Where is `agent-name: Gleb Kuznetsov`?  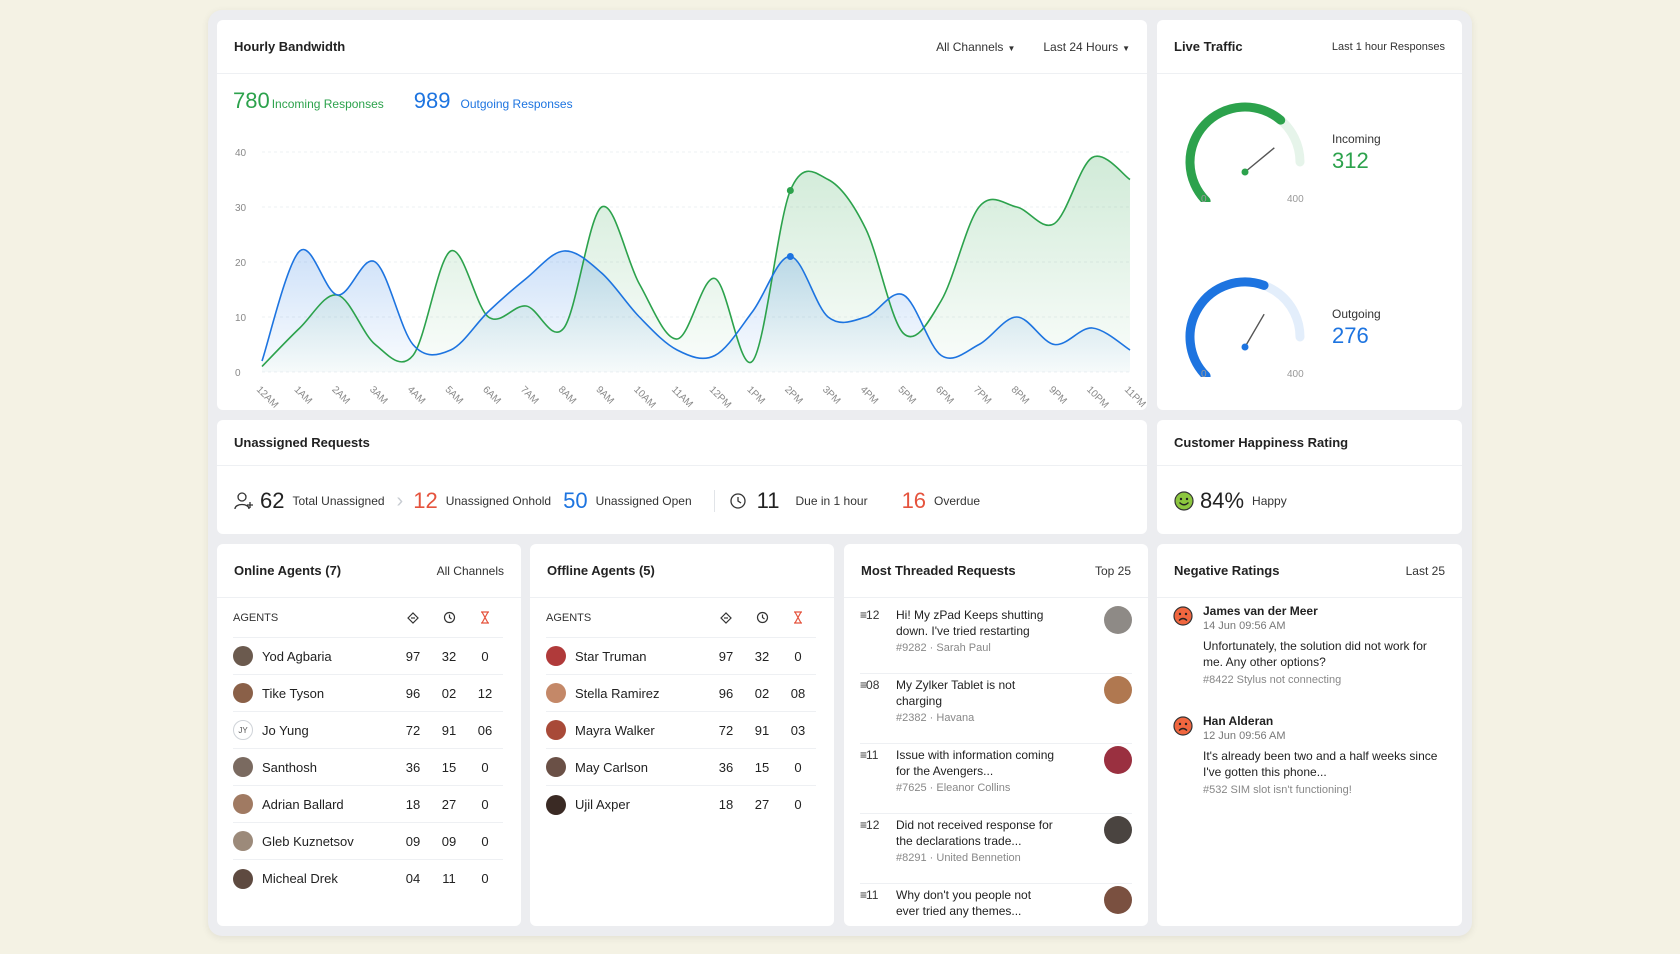 agent-name: Gleb Kuznetsov is located at coordinates (308, 841).